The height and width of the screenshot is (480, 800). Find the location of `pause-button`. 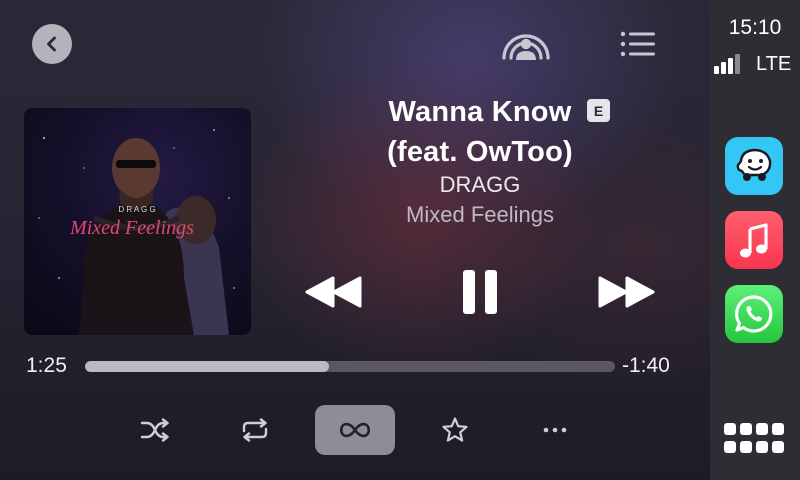

pause-button is located at coordinates (480, 294).